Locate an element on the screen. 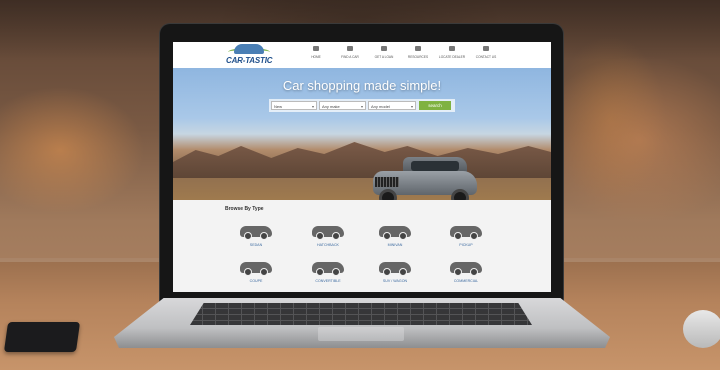 Image resolution: width=720 pixels, height=370 pixels. type-label: CONVERTIBLE is located at coordinates (328, 281).